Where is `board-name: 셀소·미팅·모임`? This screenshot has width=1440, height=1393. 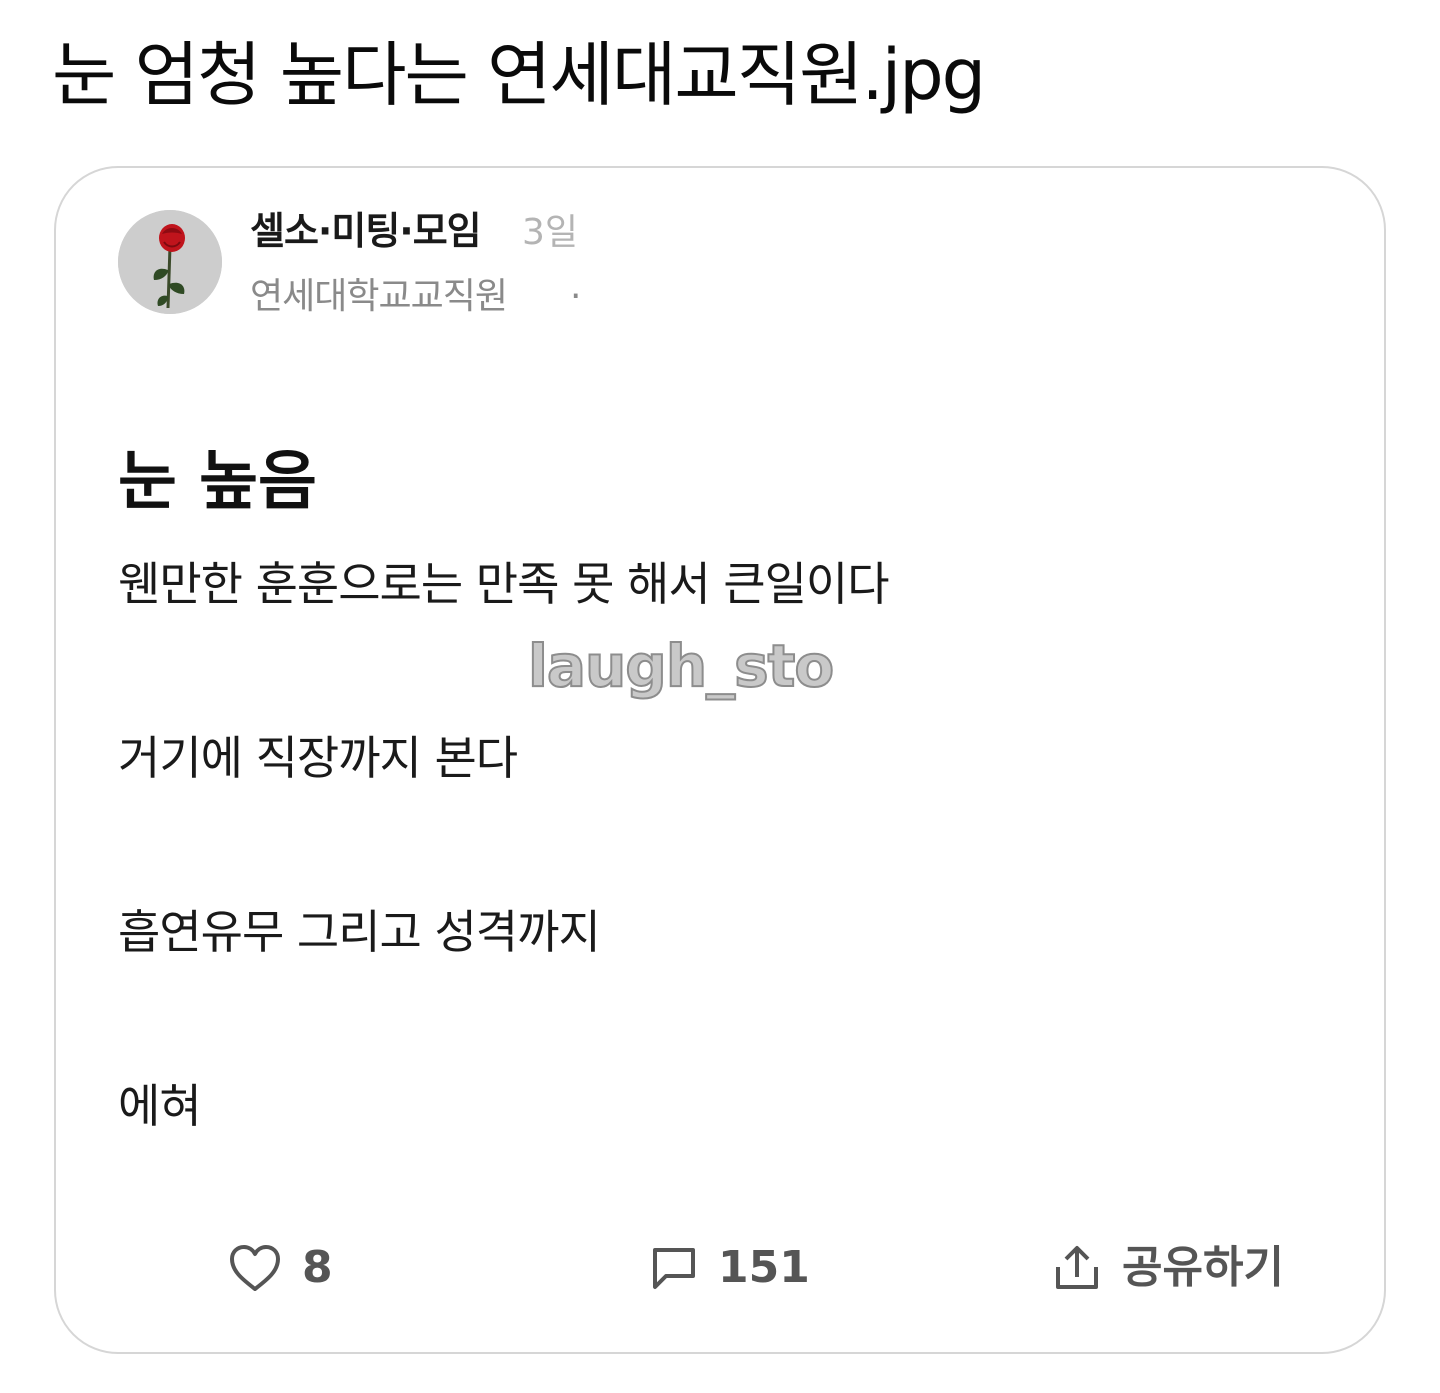
board-name: 셀소·미팅·모임 is located at coordinates (366, 231).